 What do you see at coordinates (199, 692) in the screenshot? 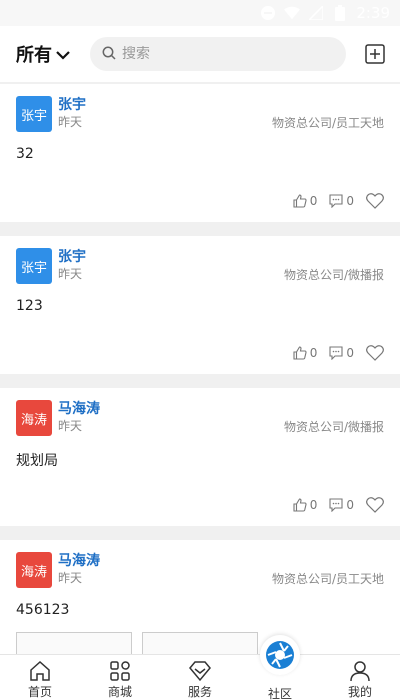
I see `tab-label: 服务` at bounding box center [199, 692].